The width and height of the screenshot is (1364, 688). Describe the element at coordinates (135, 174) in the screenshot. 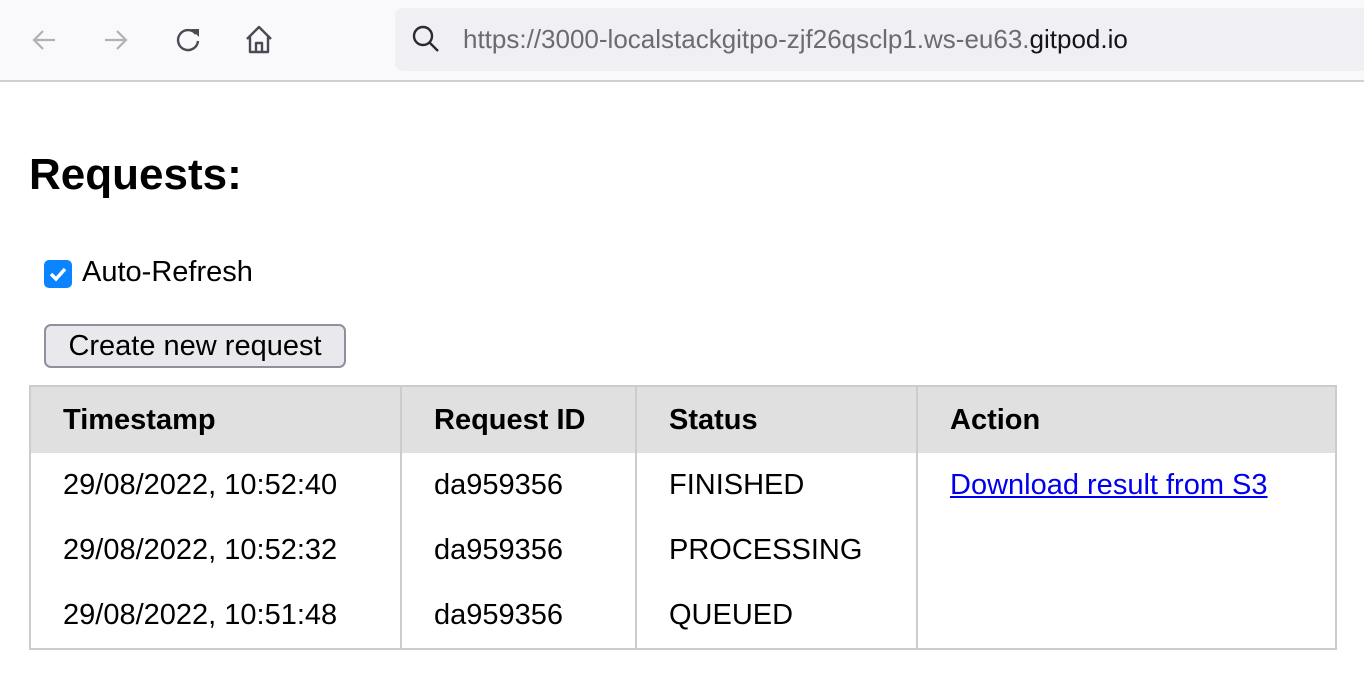

I see `page-title: Requests:` at that location.